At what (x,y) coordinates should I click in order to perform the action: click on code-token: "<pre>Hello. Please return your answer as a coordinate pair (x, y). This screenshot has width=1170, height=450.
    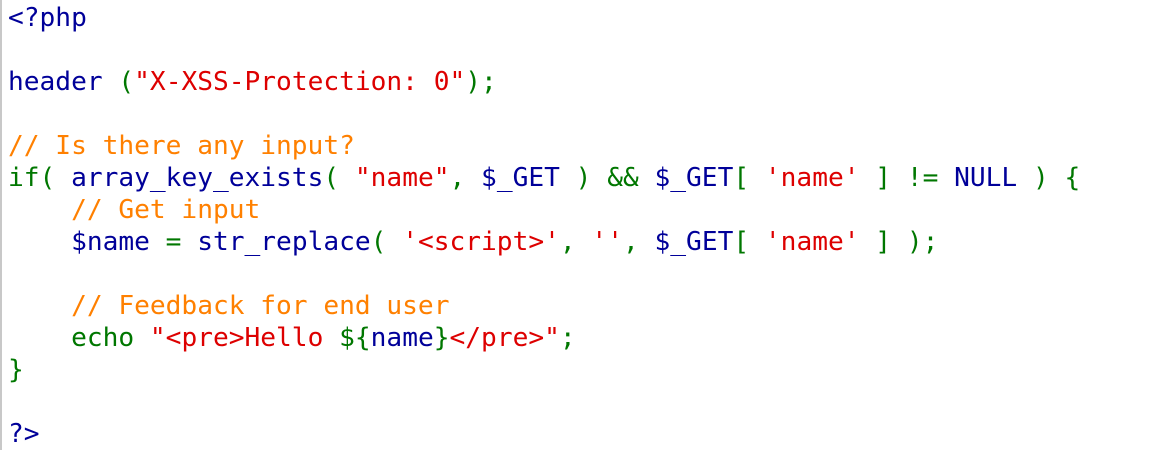
    Looking at the image, I should click on (244, 338).